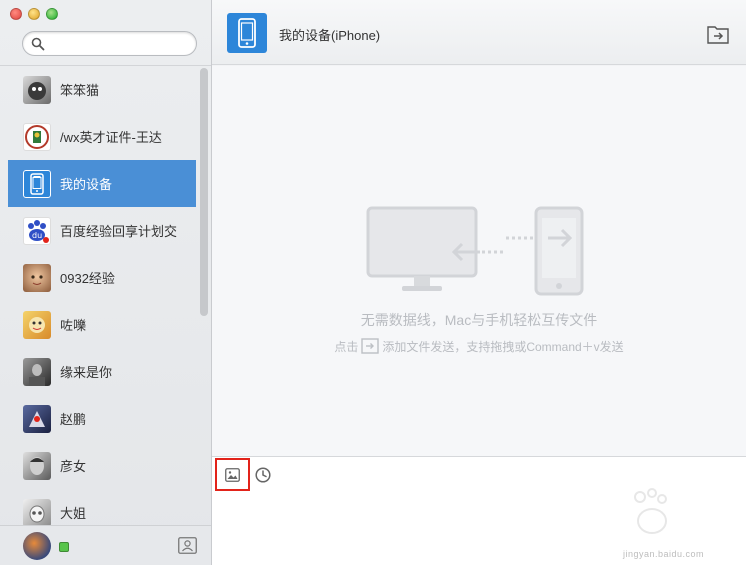  What do you see at coordinates (86, 372) in the screenshot?
I see `chat-item-label: 缘来是你` at bounding box center [86, 372].